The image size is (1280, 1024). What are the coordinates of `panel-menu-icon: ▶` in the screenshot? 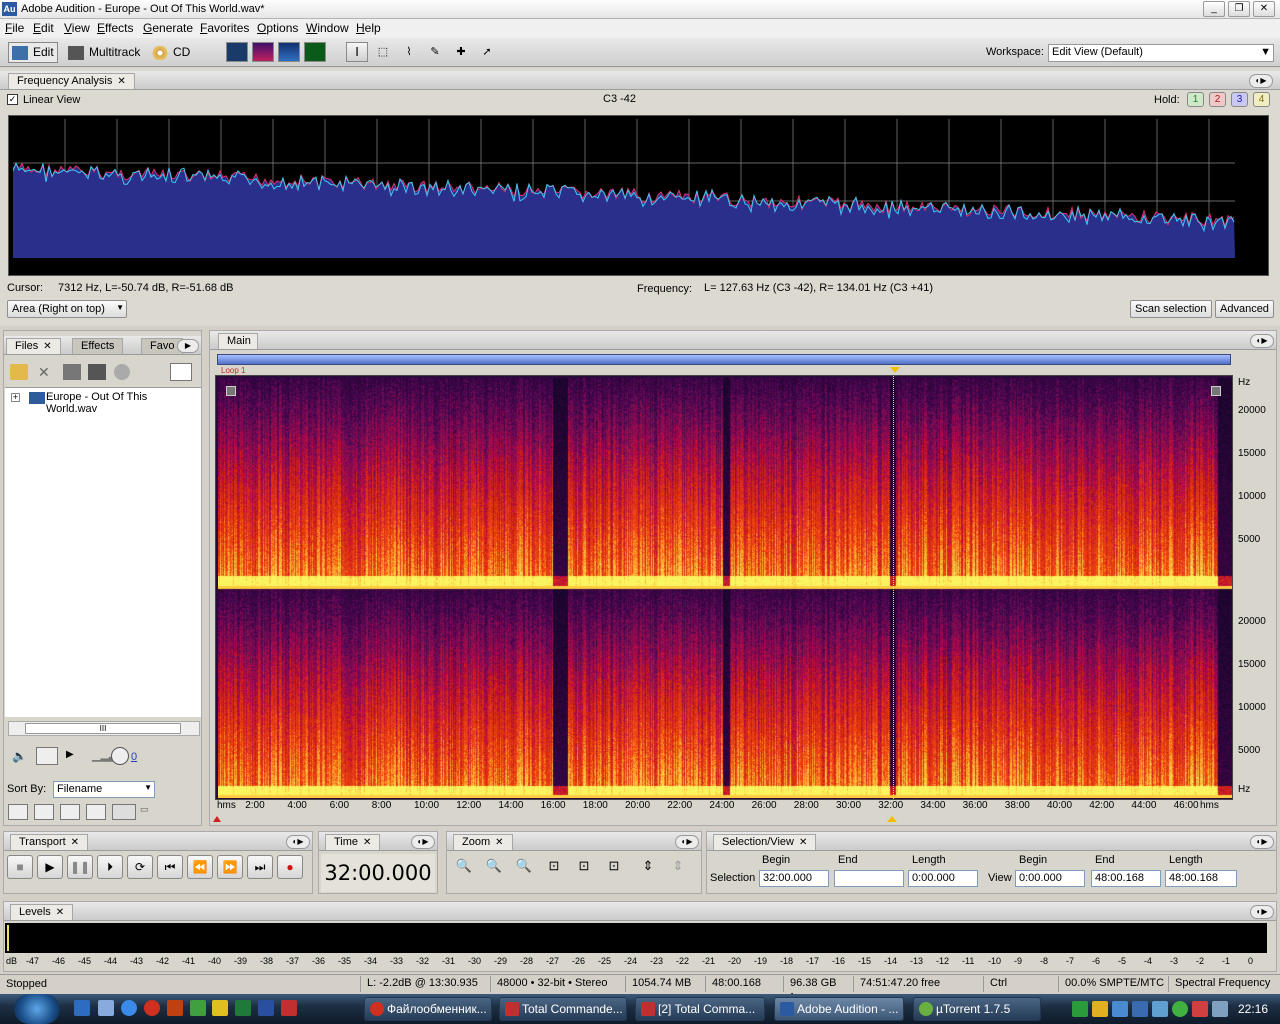 It's located at (188, 346).